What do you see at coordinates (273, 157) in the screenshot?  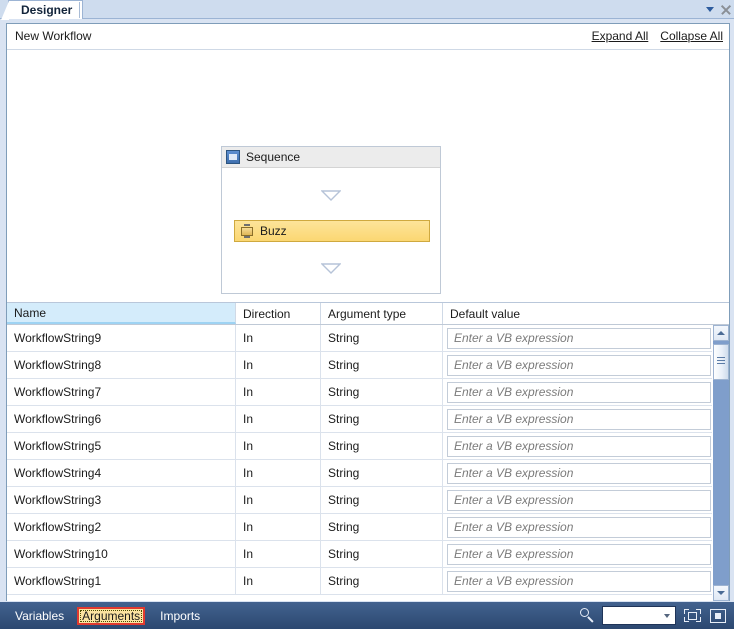 I see `sequence-title: Sequence` at bounding box center [273, 157].